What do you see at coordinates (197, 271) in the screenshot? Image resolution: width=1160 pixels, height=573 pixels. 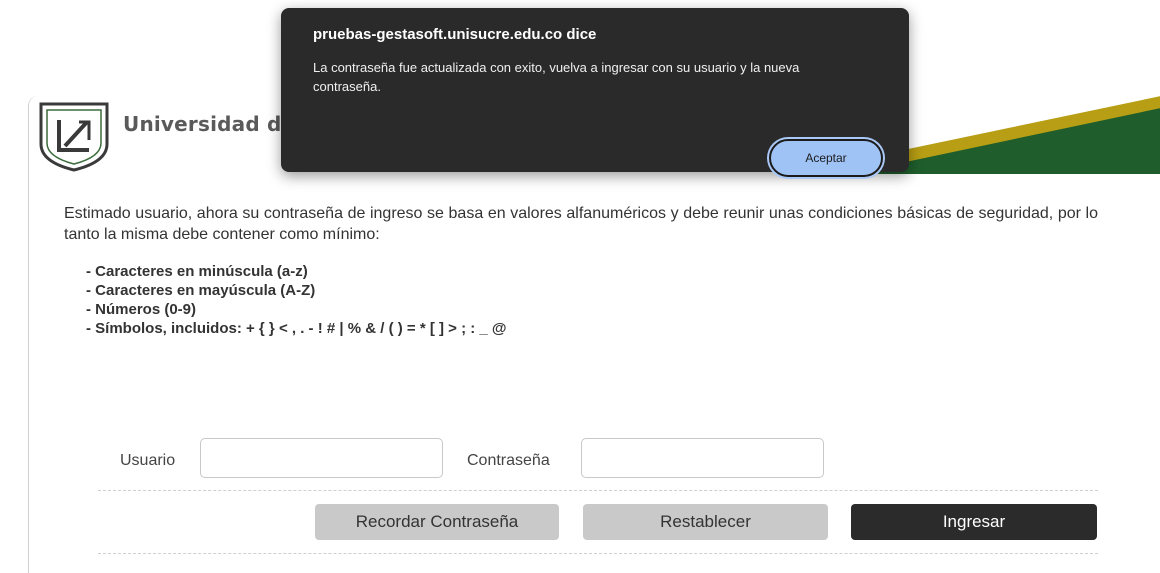 I see `requirement-lowercase: - Caracteres en minúscula (a-z)` at bounding box center [197, 271].